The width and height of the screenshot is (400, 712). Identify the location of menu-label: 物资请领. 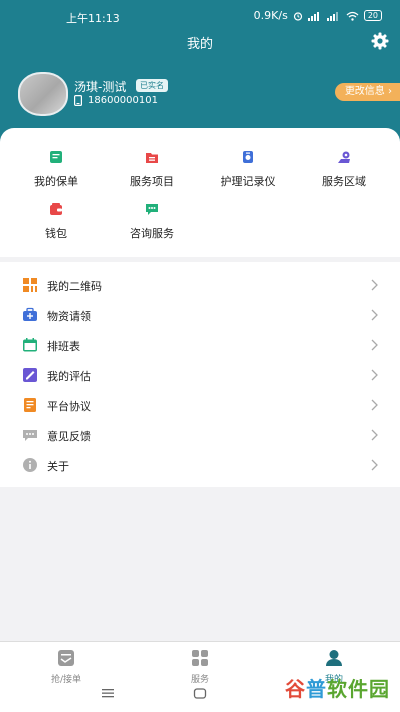
(69, 316).